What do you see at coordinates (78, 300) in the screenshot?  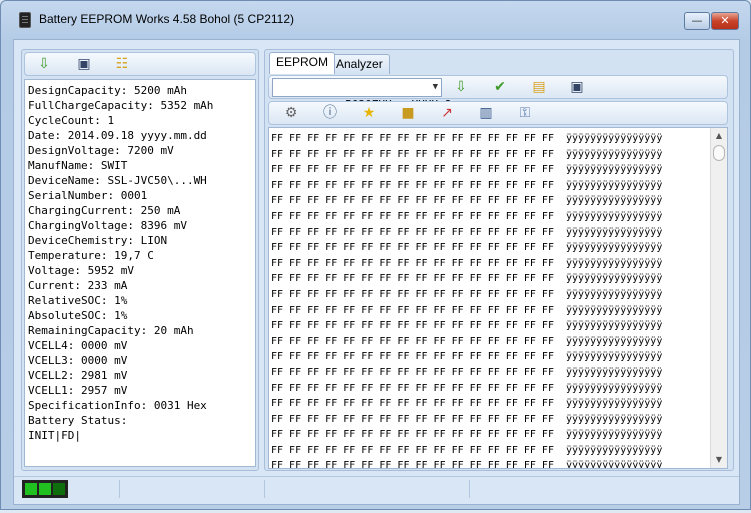 I see `info-line: RelativeSOC: 1%` at bounding box center [78, 300].